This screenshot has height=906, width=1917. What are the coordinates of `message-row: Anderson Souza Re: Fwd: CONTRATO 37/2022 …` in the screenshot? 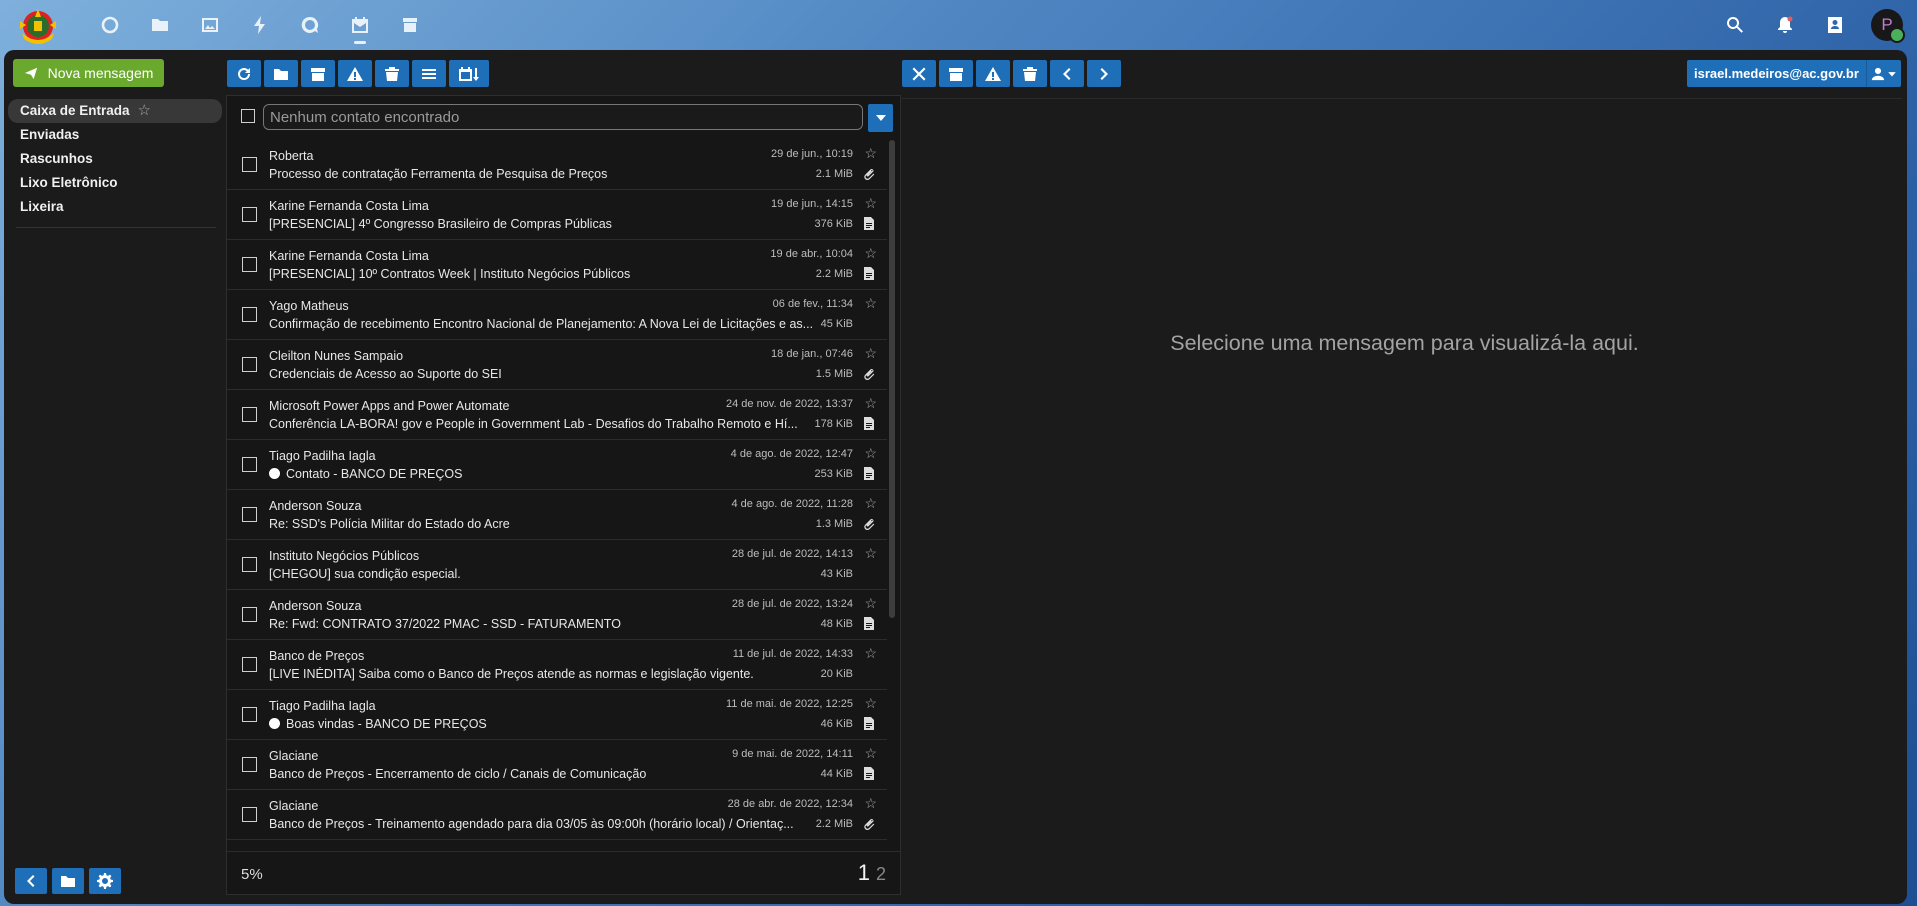 It's located at (557, 615).